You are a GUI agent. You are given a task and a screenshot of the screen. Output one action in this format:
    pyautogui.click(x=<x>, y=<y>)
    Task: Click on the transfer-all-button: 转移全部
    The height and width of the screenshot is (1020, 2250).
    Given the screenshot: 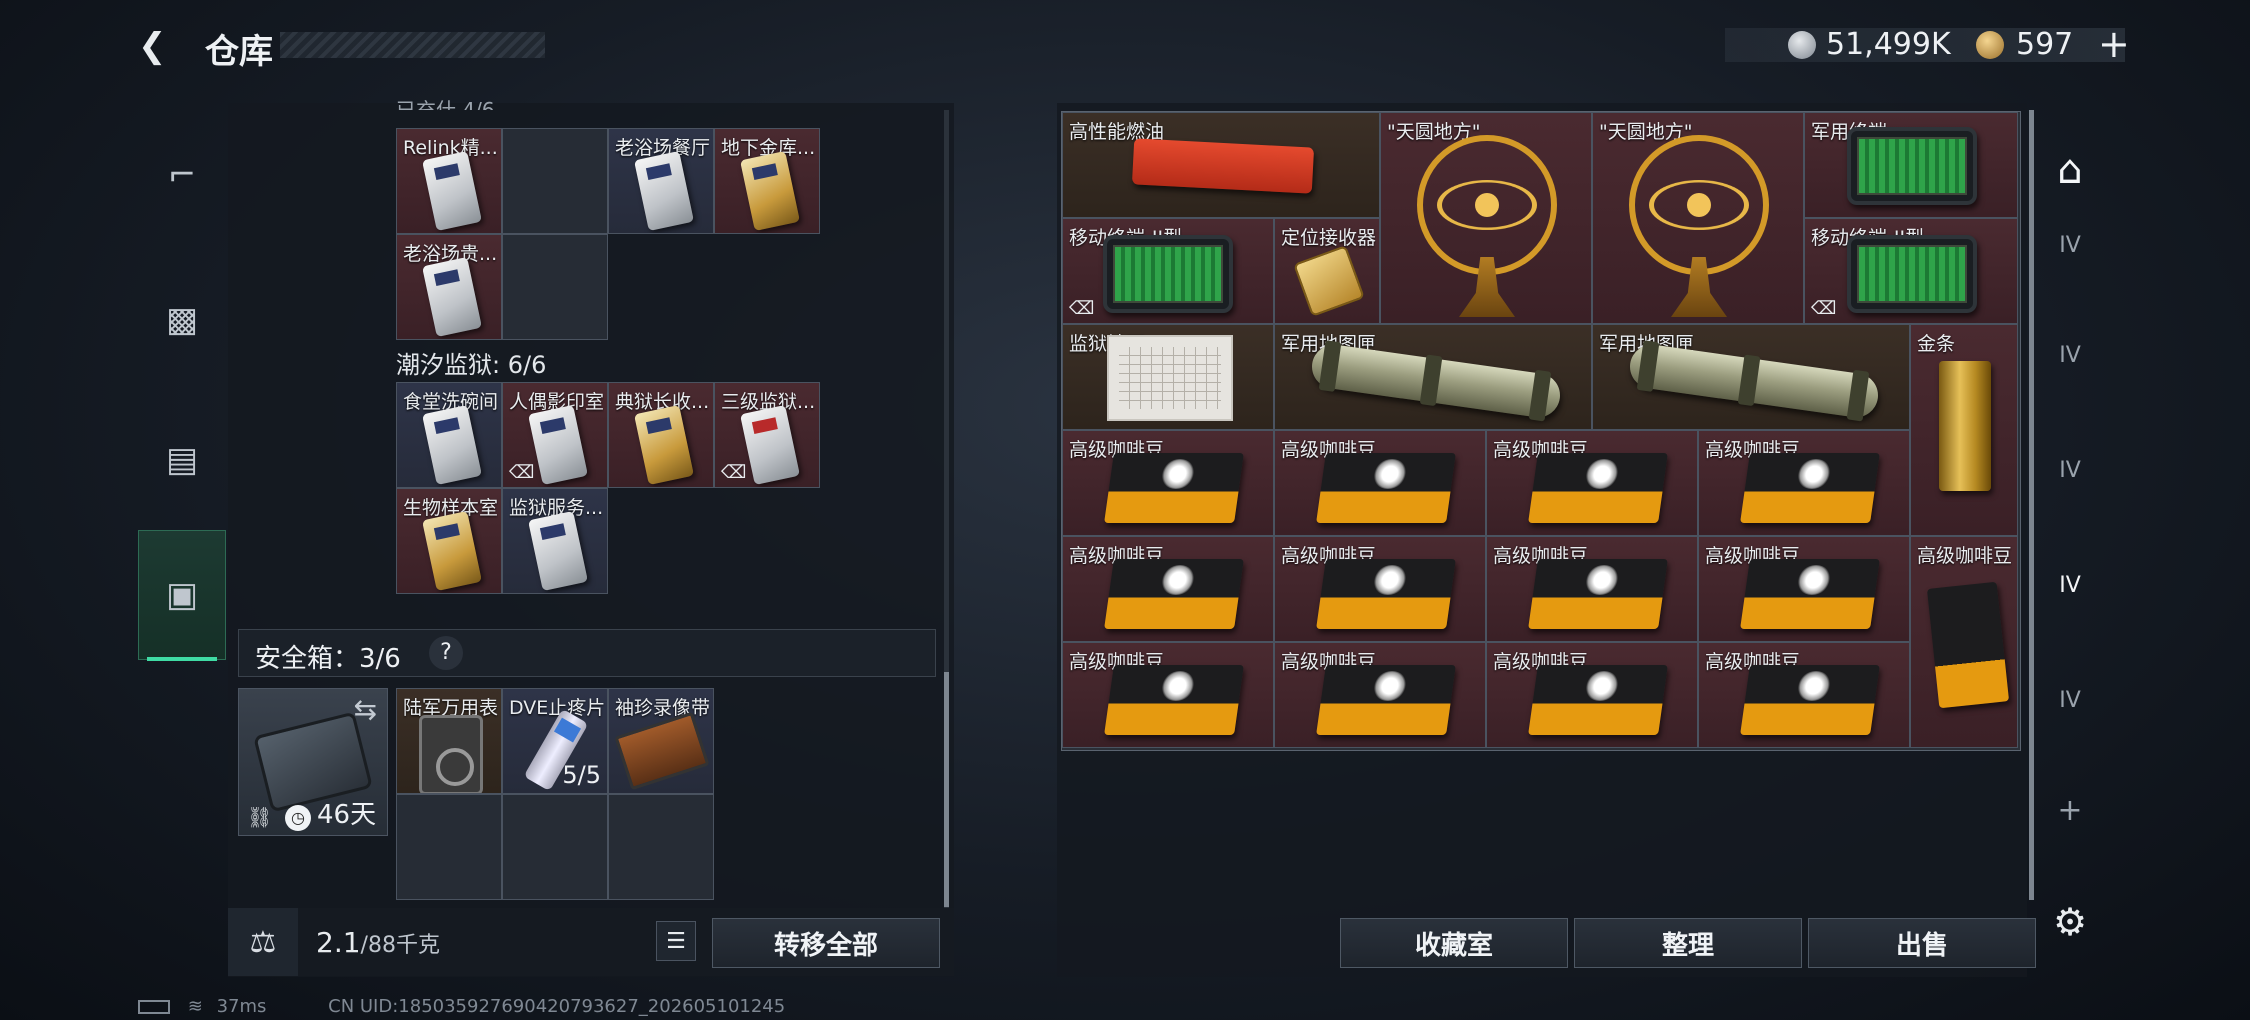 What is the action you would take?
    pyautogui.click(x=826, y=943)
    